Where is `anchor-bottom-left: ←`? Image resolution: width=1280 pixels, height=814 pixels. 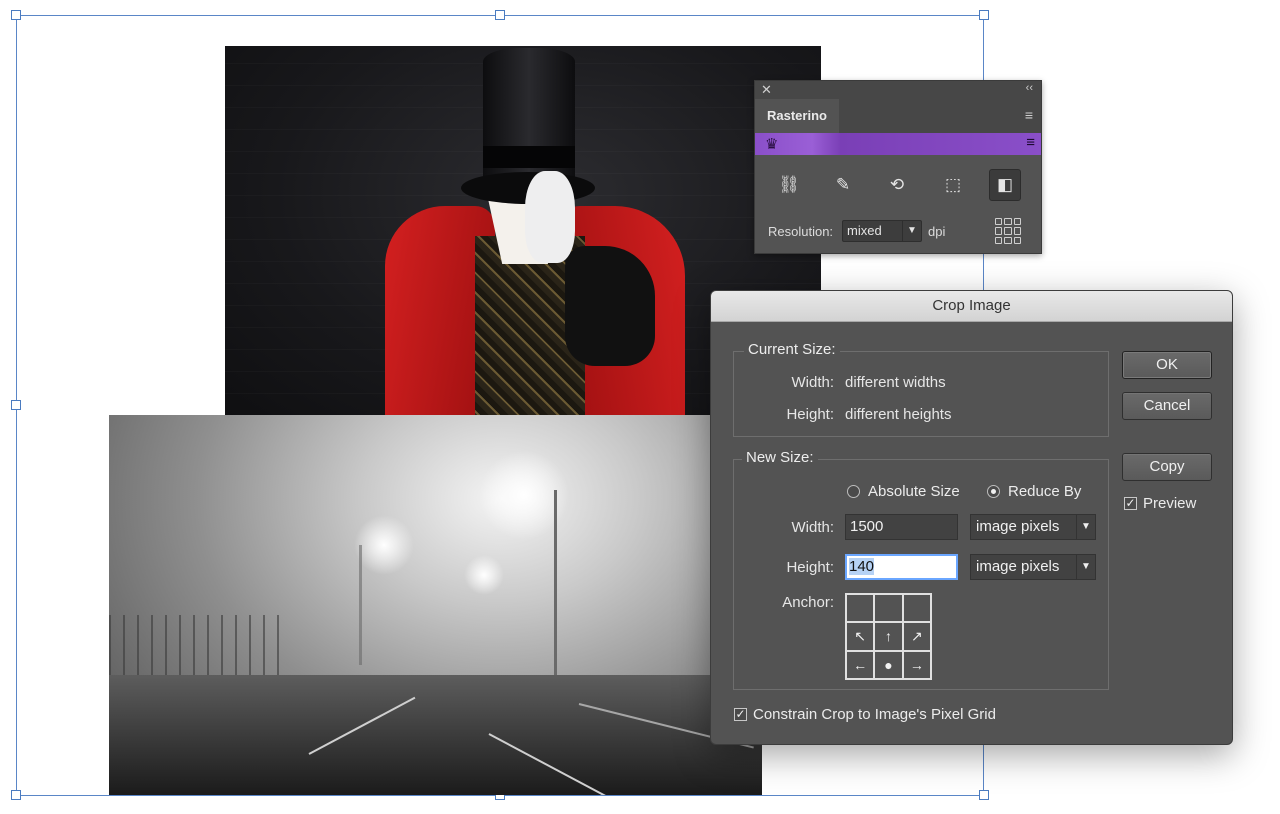 anchor-bottom-left: ← is located at coordinates (860, 664).